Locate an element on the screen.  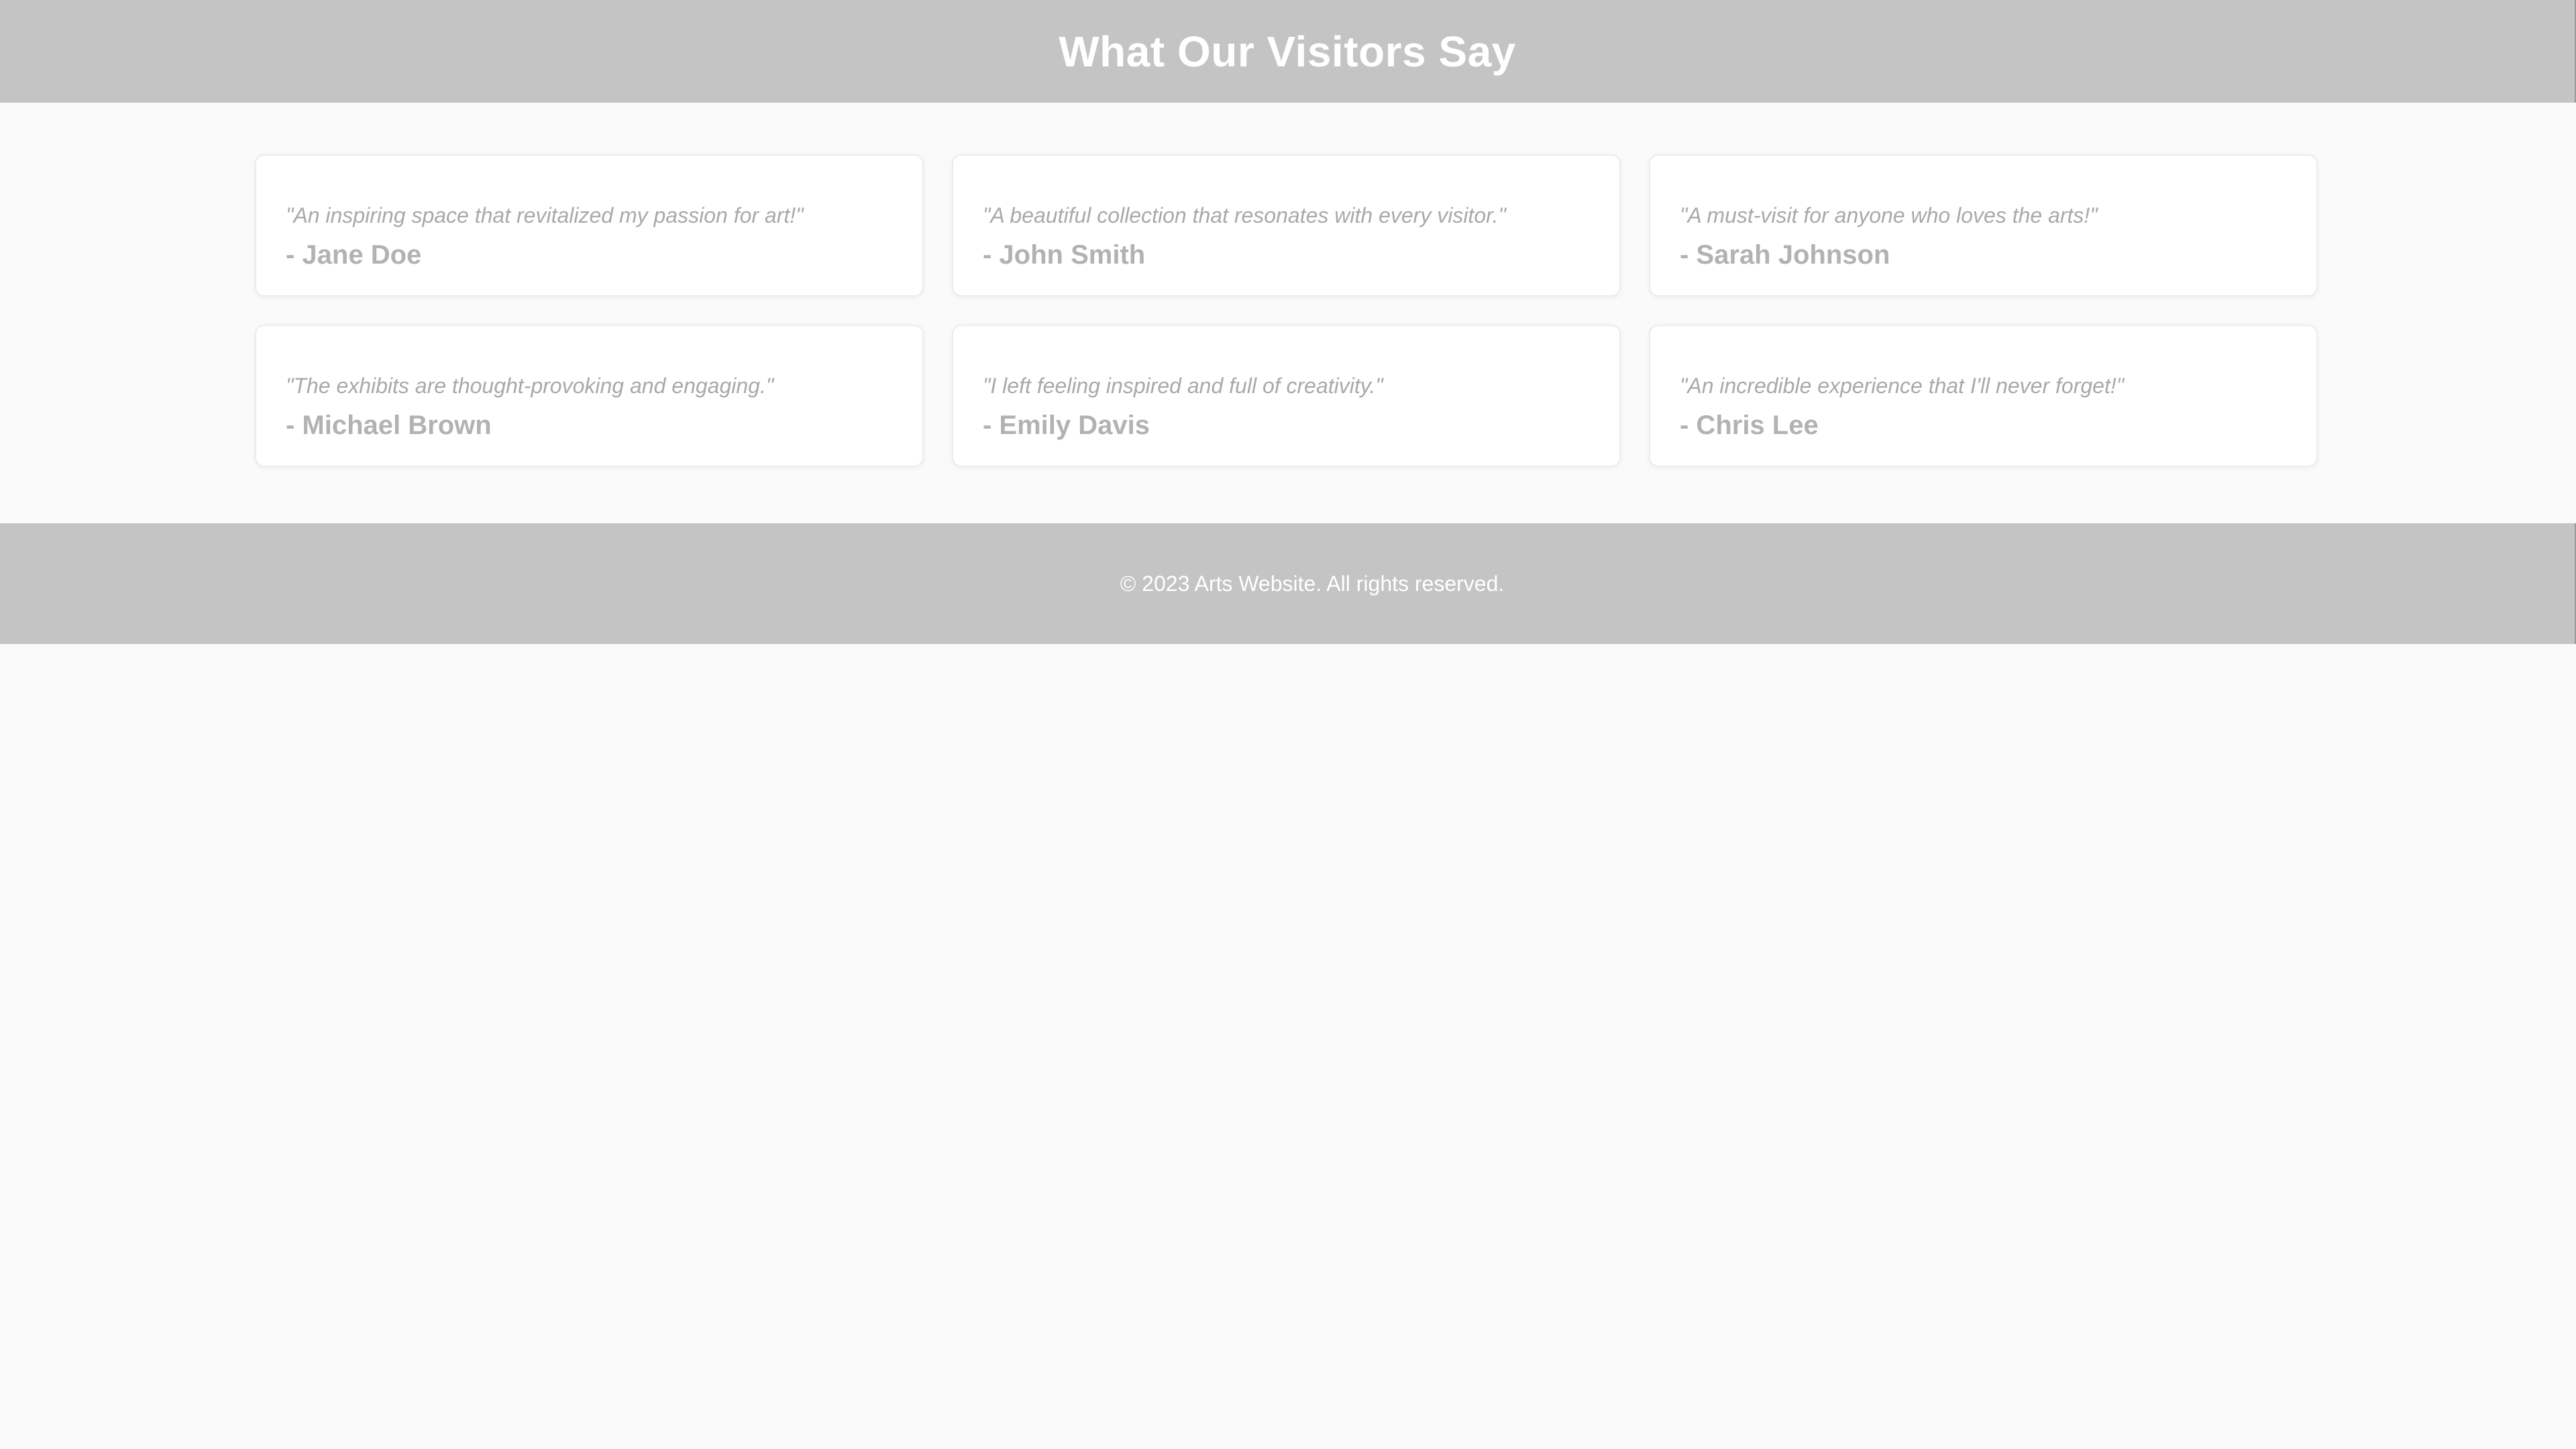
testimonial-author: - Jane Doe is located at coordinates (354, 255).